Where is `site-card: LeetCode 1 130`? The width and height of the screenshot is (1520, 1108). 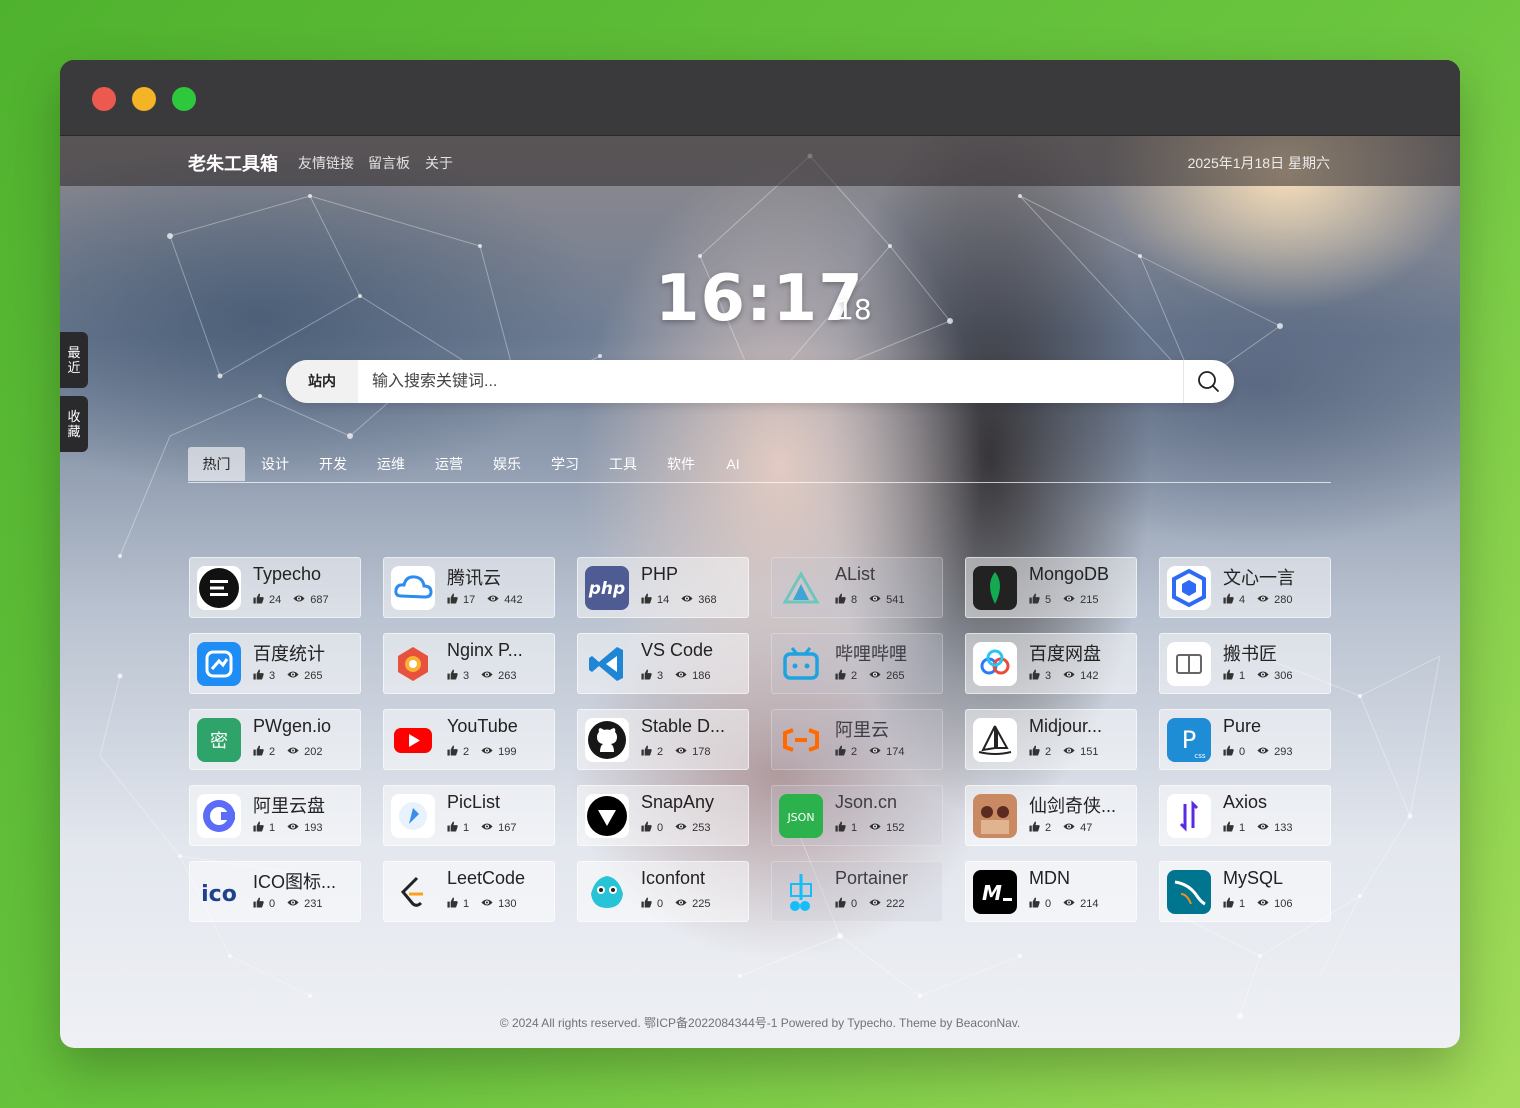
site-card: LeetCode 1 130 is located at coordinates (469, 891).